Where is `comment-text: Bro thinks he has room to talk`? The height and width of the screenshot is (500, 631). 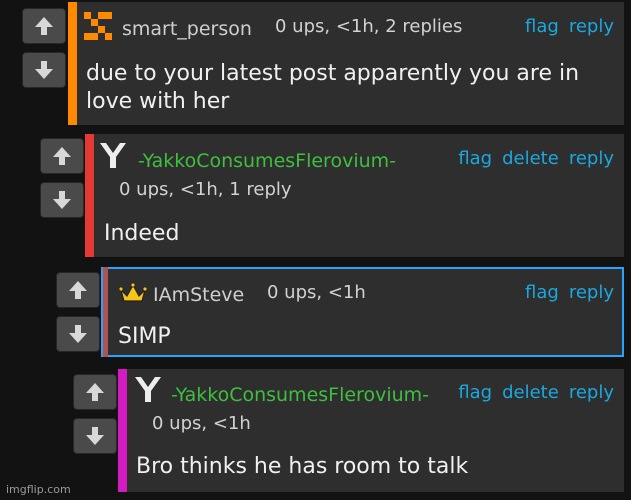 comment-text: Bro thinks he has room to talk is located at coordinates (302, 466).